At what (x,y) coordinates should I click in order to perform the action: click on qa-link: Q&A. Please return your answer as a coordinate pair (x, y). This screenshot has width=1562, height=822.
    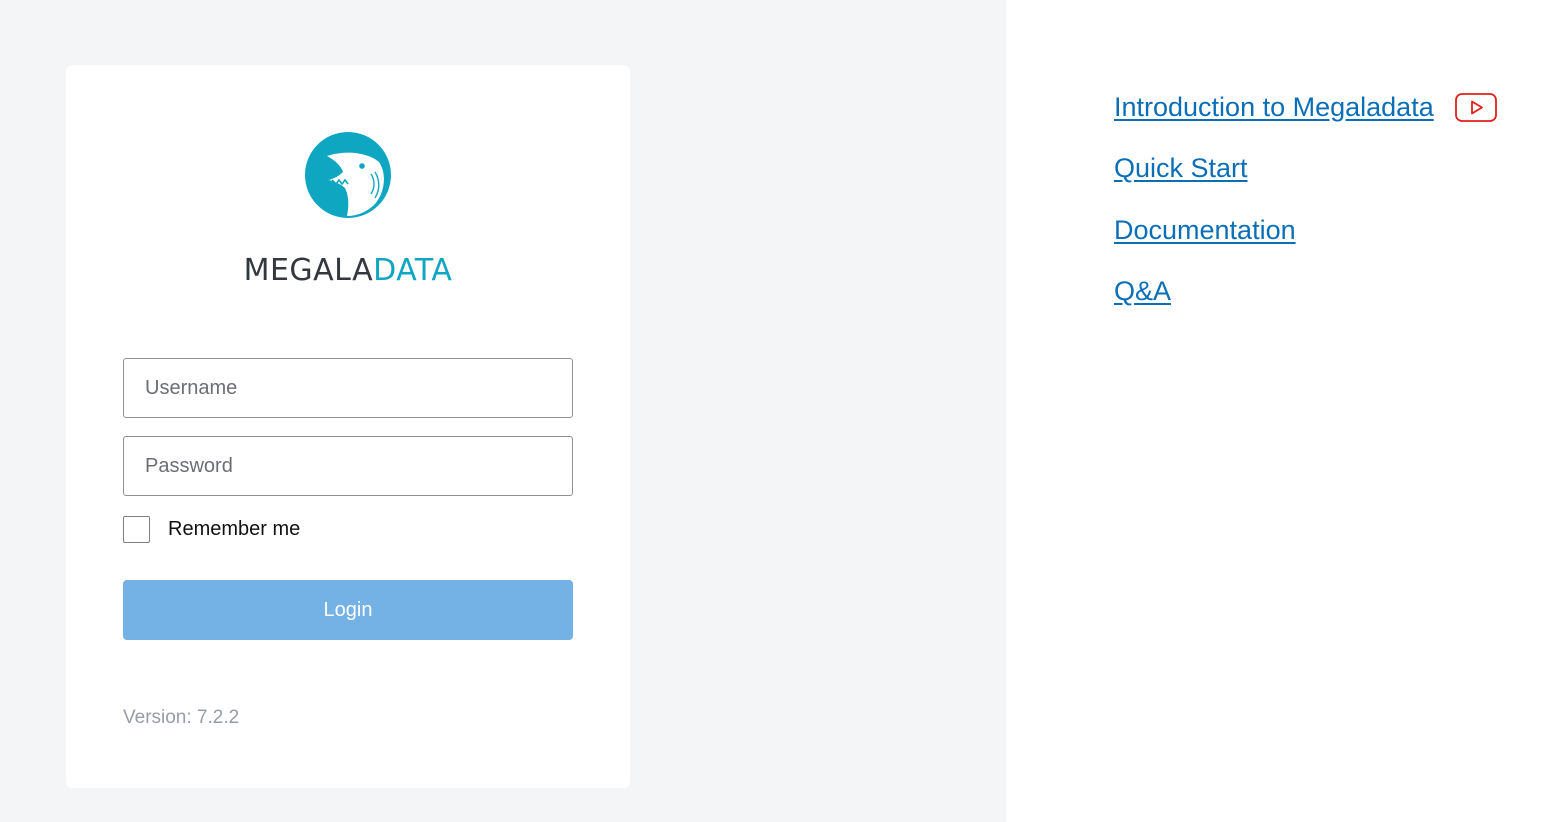
    Looking at the image, I should click on (1142, 291).